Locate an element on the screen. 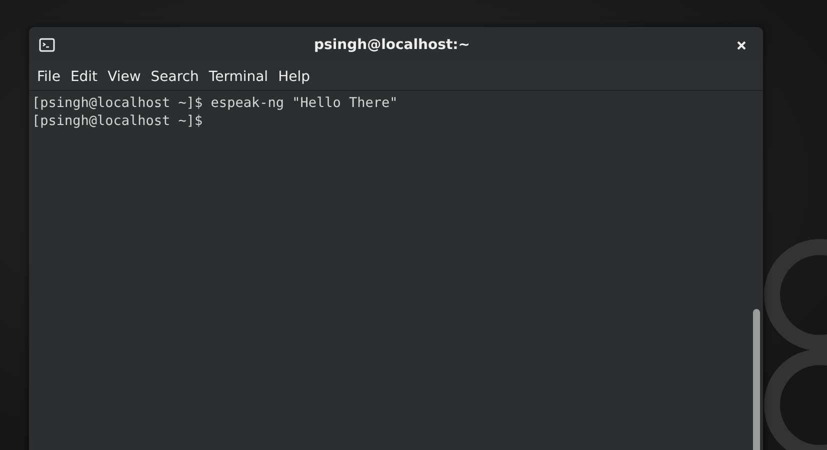 This screenshot has width=827, height=450. window-title: psingh@localhost:~ is located at coordinates (391, 45).